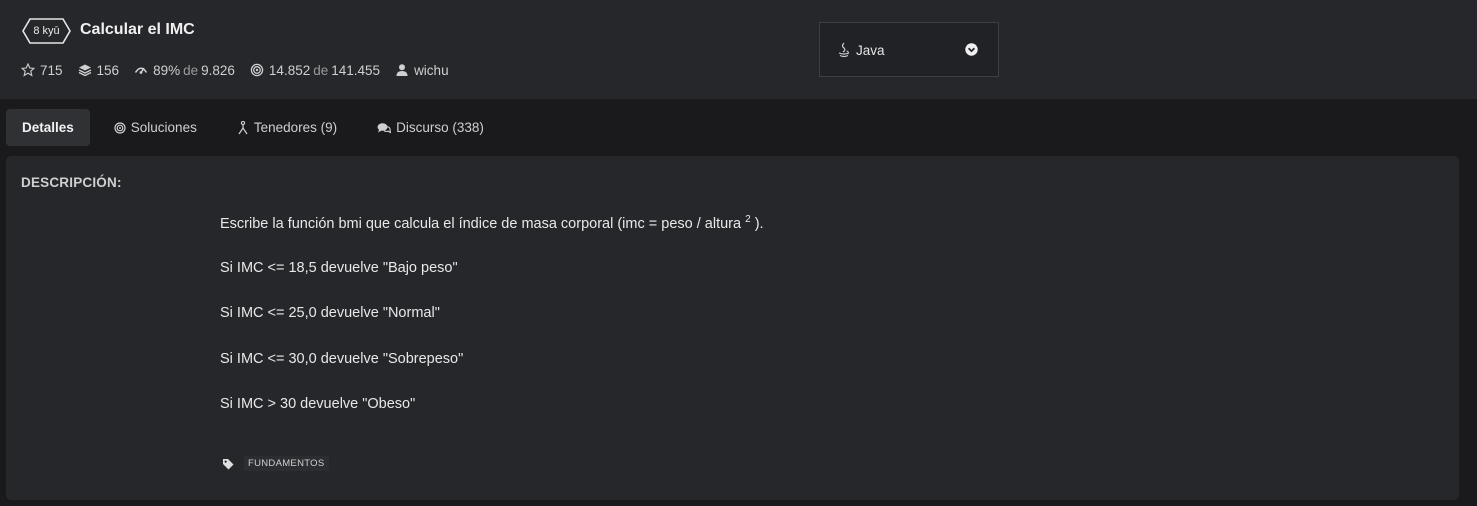 The width and height of the screenshot is (1477, 506). I want to click on collections-stat: 156, so click(99, 70).